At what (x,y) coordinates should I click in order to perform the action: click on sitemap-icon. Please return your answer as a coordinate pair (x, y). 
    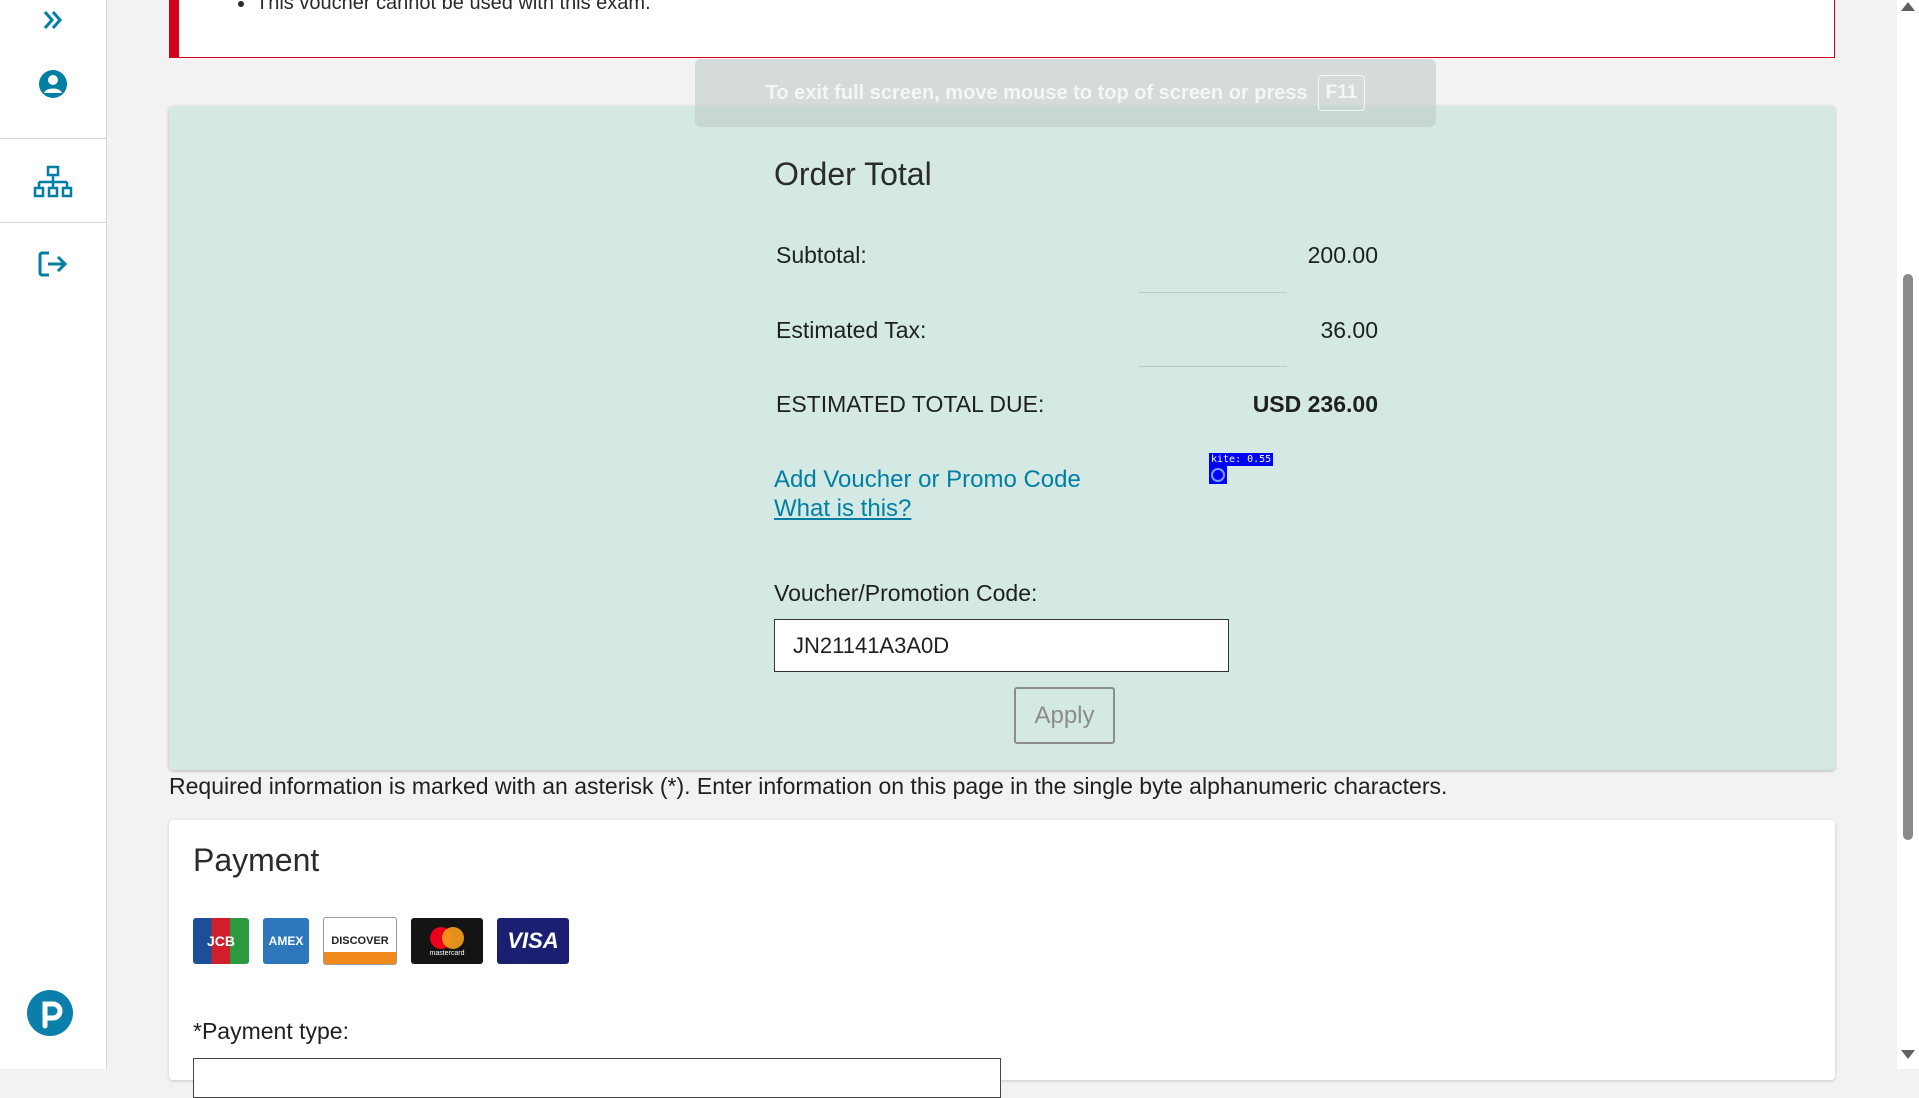
    Looking at the image, I should click on (53, 181).